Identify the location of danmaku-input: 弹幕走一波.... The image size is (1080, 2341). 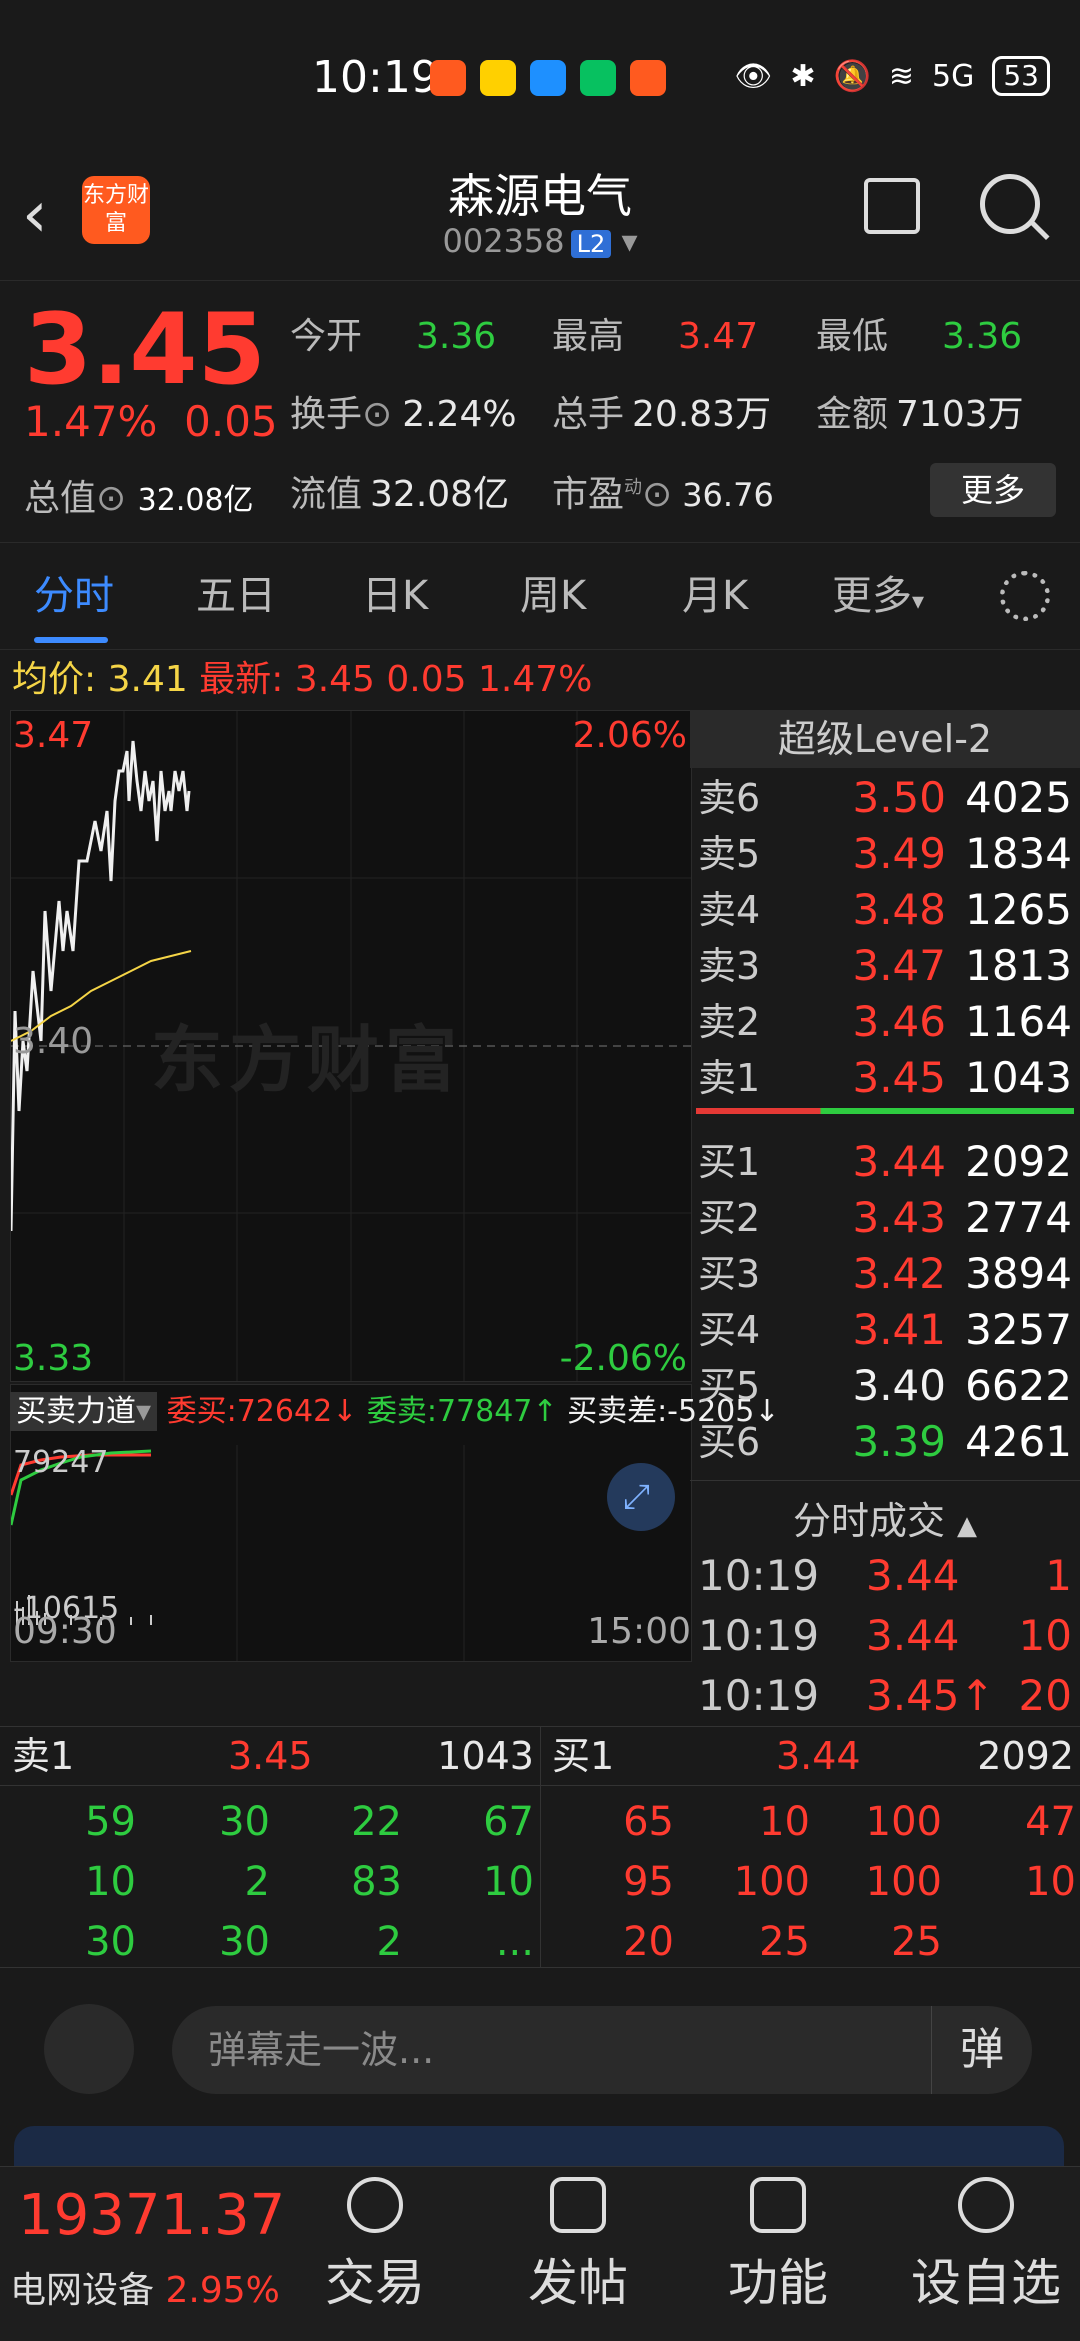
(602, 2050).